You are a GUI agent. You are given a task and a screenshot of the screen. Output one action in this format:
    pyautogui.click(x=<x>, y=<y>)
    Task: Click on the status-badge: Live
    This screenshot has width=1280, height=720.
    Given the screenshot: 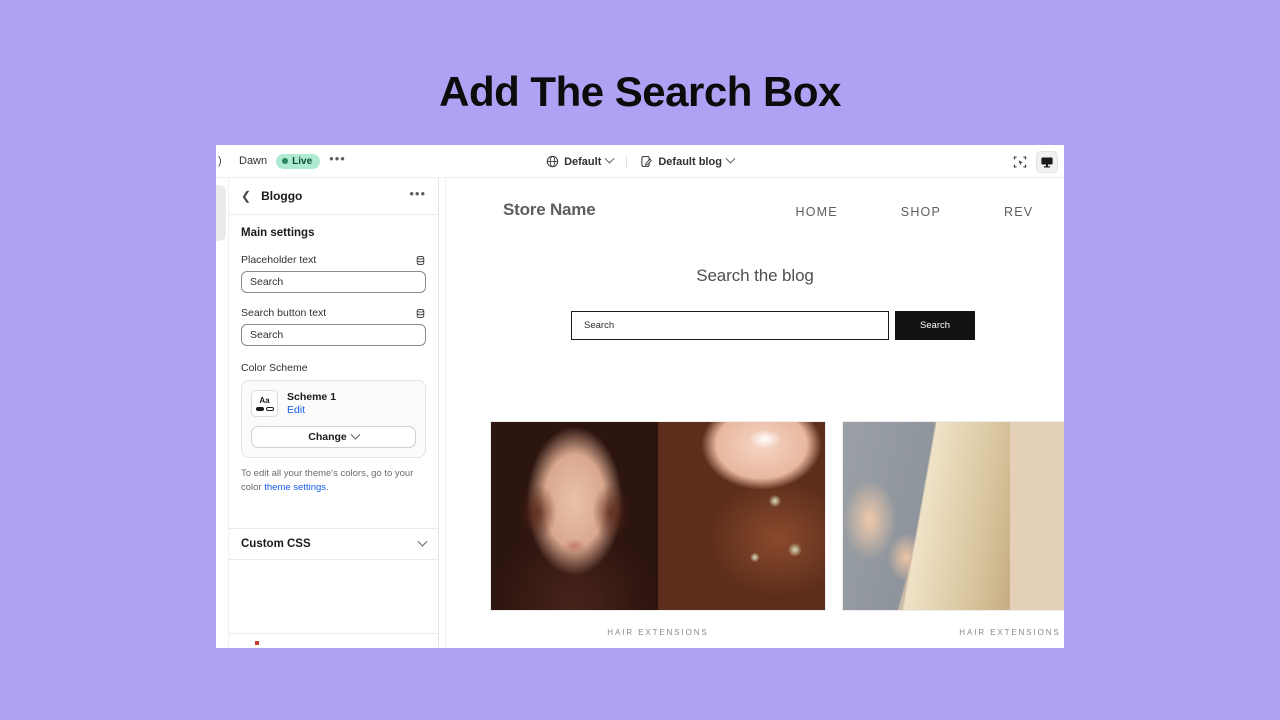 What is the action you would take?
    pyautogui.click(x=298, y=161)
    